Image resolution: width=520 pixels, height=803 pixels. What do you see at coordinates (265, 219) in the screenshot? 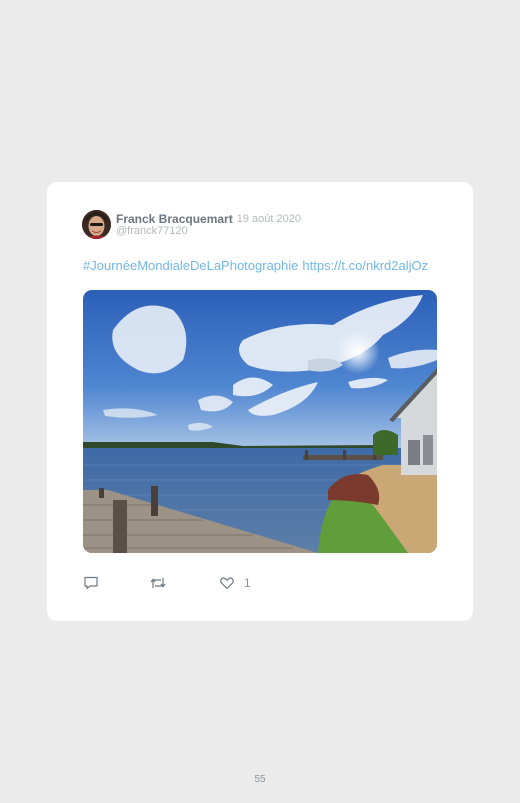
I see `tweet-date: · 19 août 2020` at bounding box center [265, 219].